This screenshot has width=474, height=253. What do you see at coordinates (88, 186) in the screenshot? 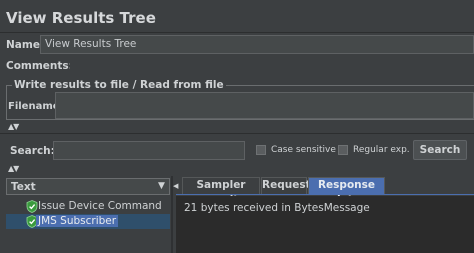
I see `renderer-select: Text ▼` at bounding box center [88, 186].